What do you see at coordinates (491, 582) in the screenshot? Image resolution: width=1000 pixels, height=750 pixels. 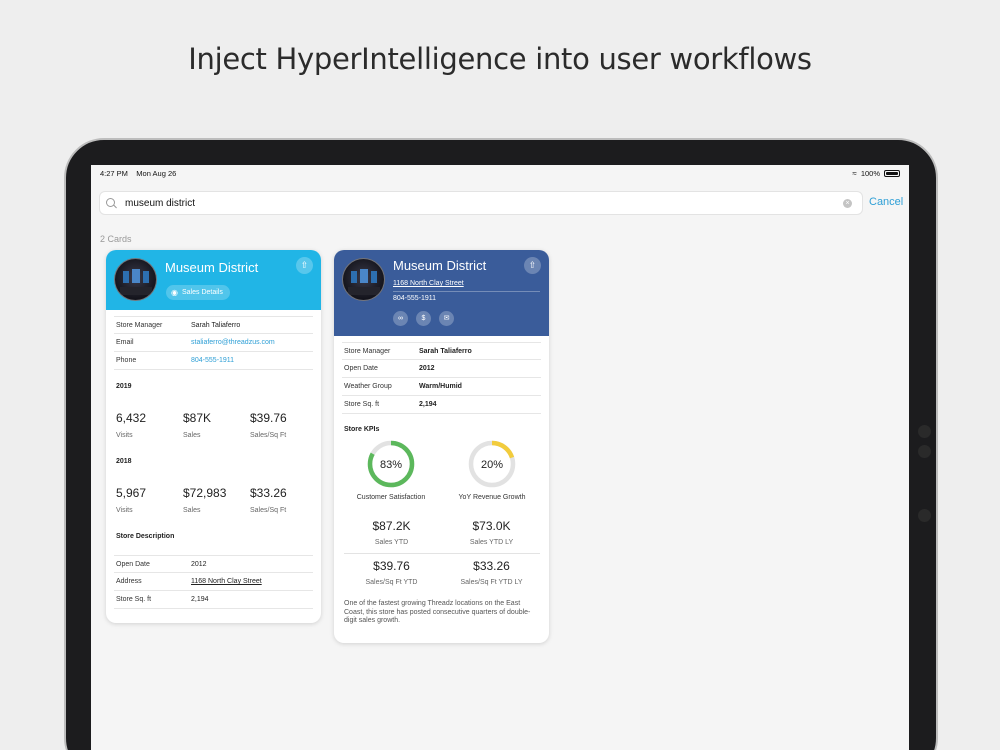 I see `kpi-label: Sales/Sq Ft YTD LY` at bounding box center [491, 582].